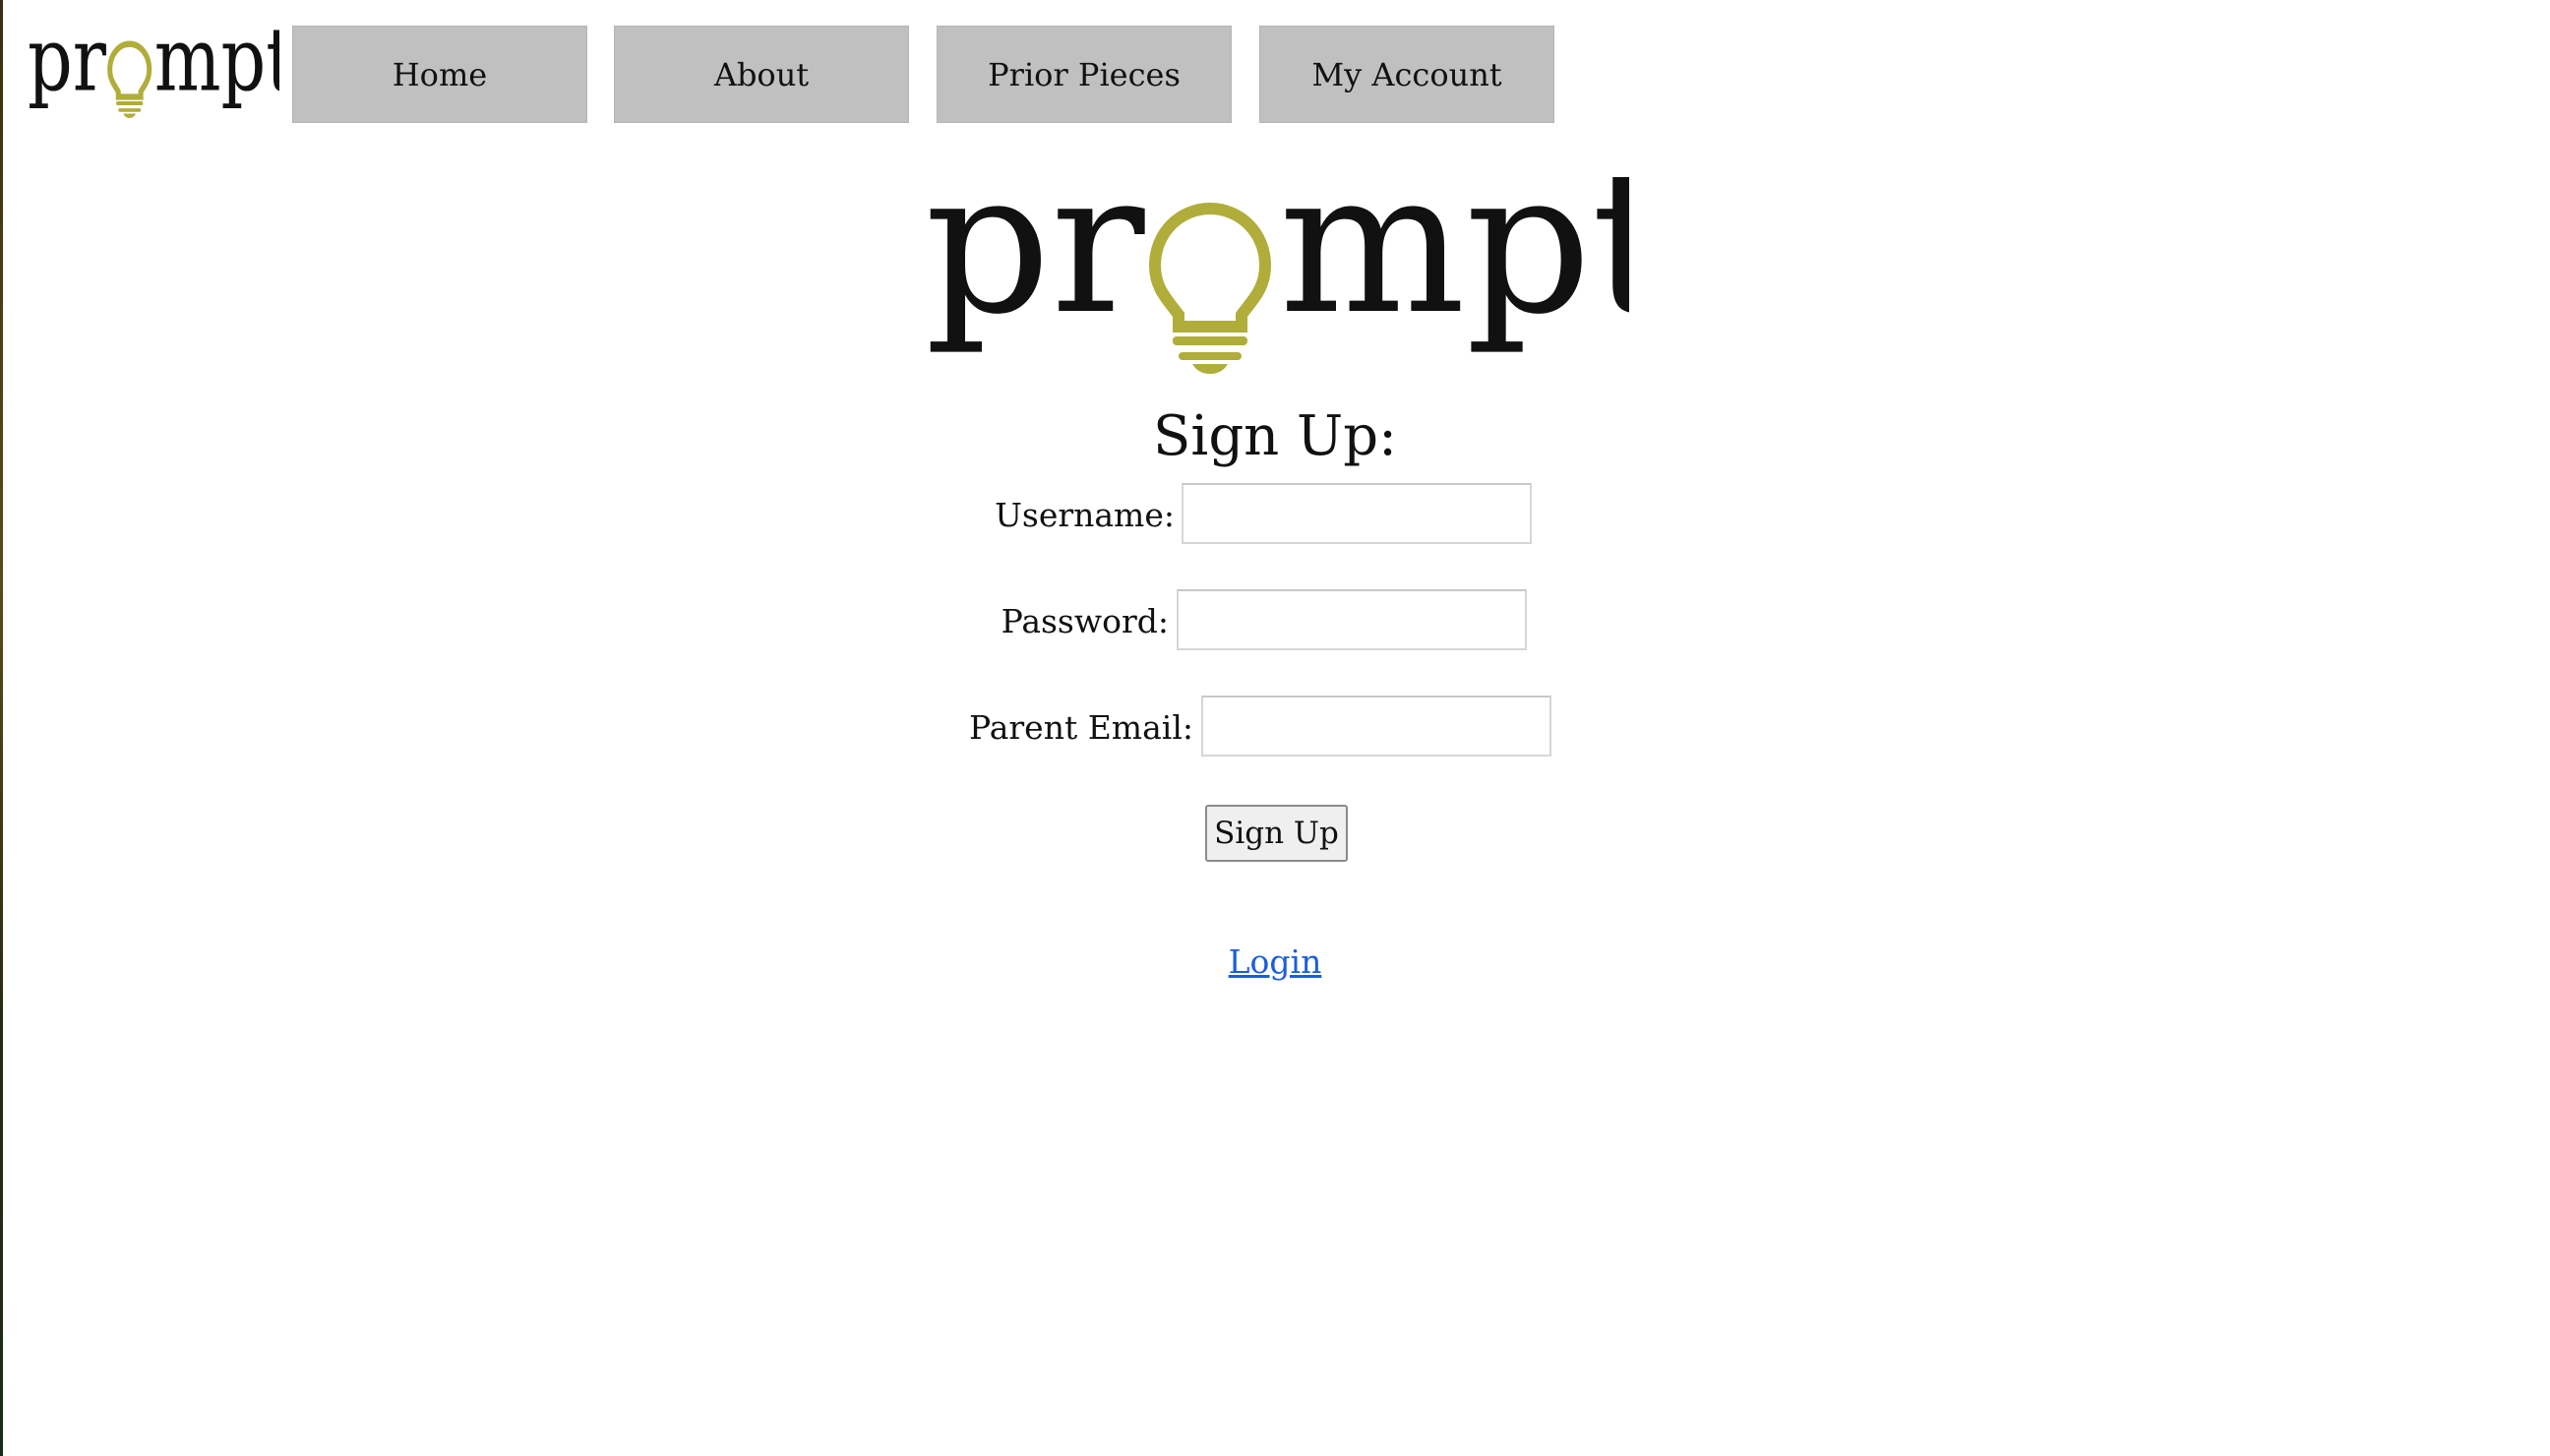 The height and width of the screenshot is (1456, 2550). I want to click on main-logo-text-mptl: mptl, so click(1454, 252).